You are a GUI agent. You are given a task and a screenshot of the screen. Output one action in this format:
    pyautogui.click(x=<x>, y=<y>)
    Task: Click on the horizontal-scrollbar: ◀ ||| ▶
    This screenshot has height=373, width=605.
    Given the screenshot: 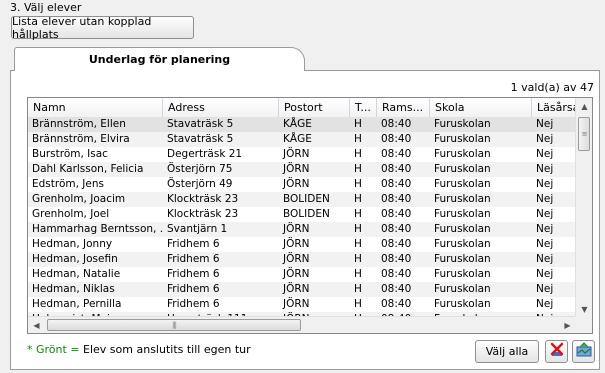 What is the action you would take?
    pyautogui.click(x=302, y=324)
    